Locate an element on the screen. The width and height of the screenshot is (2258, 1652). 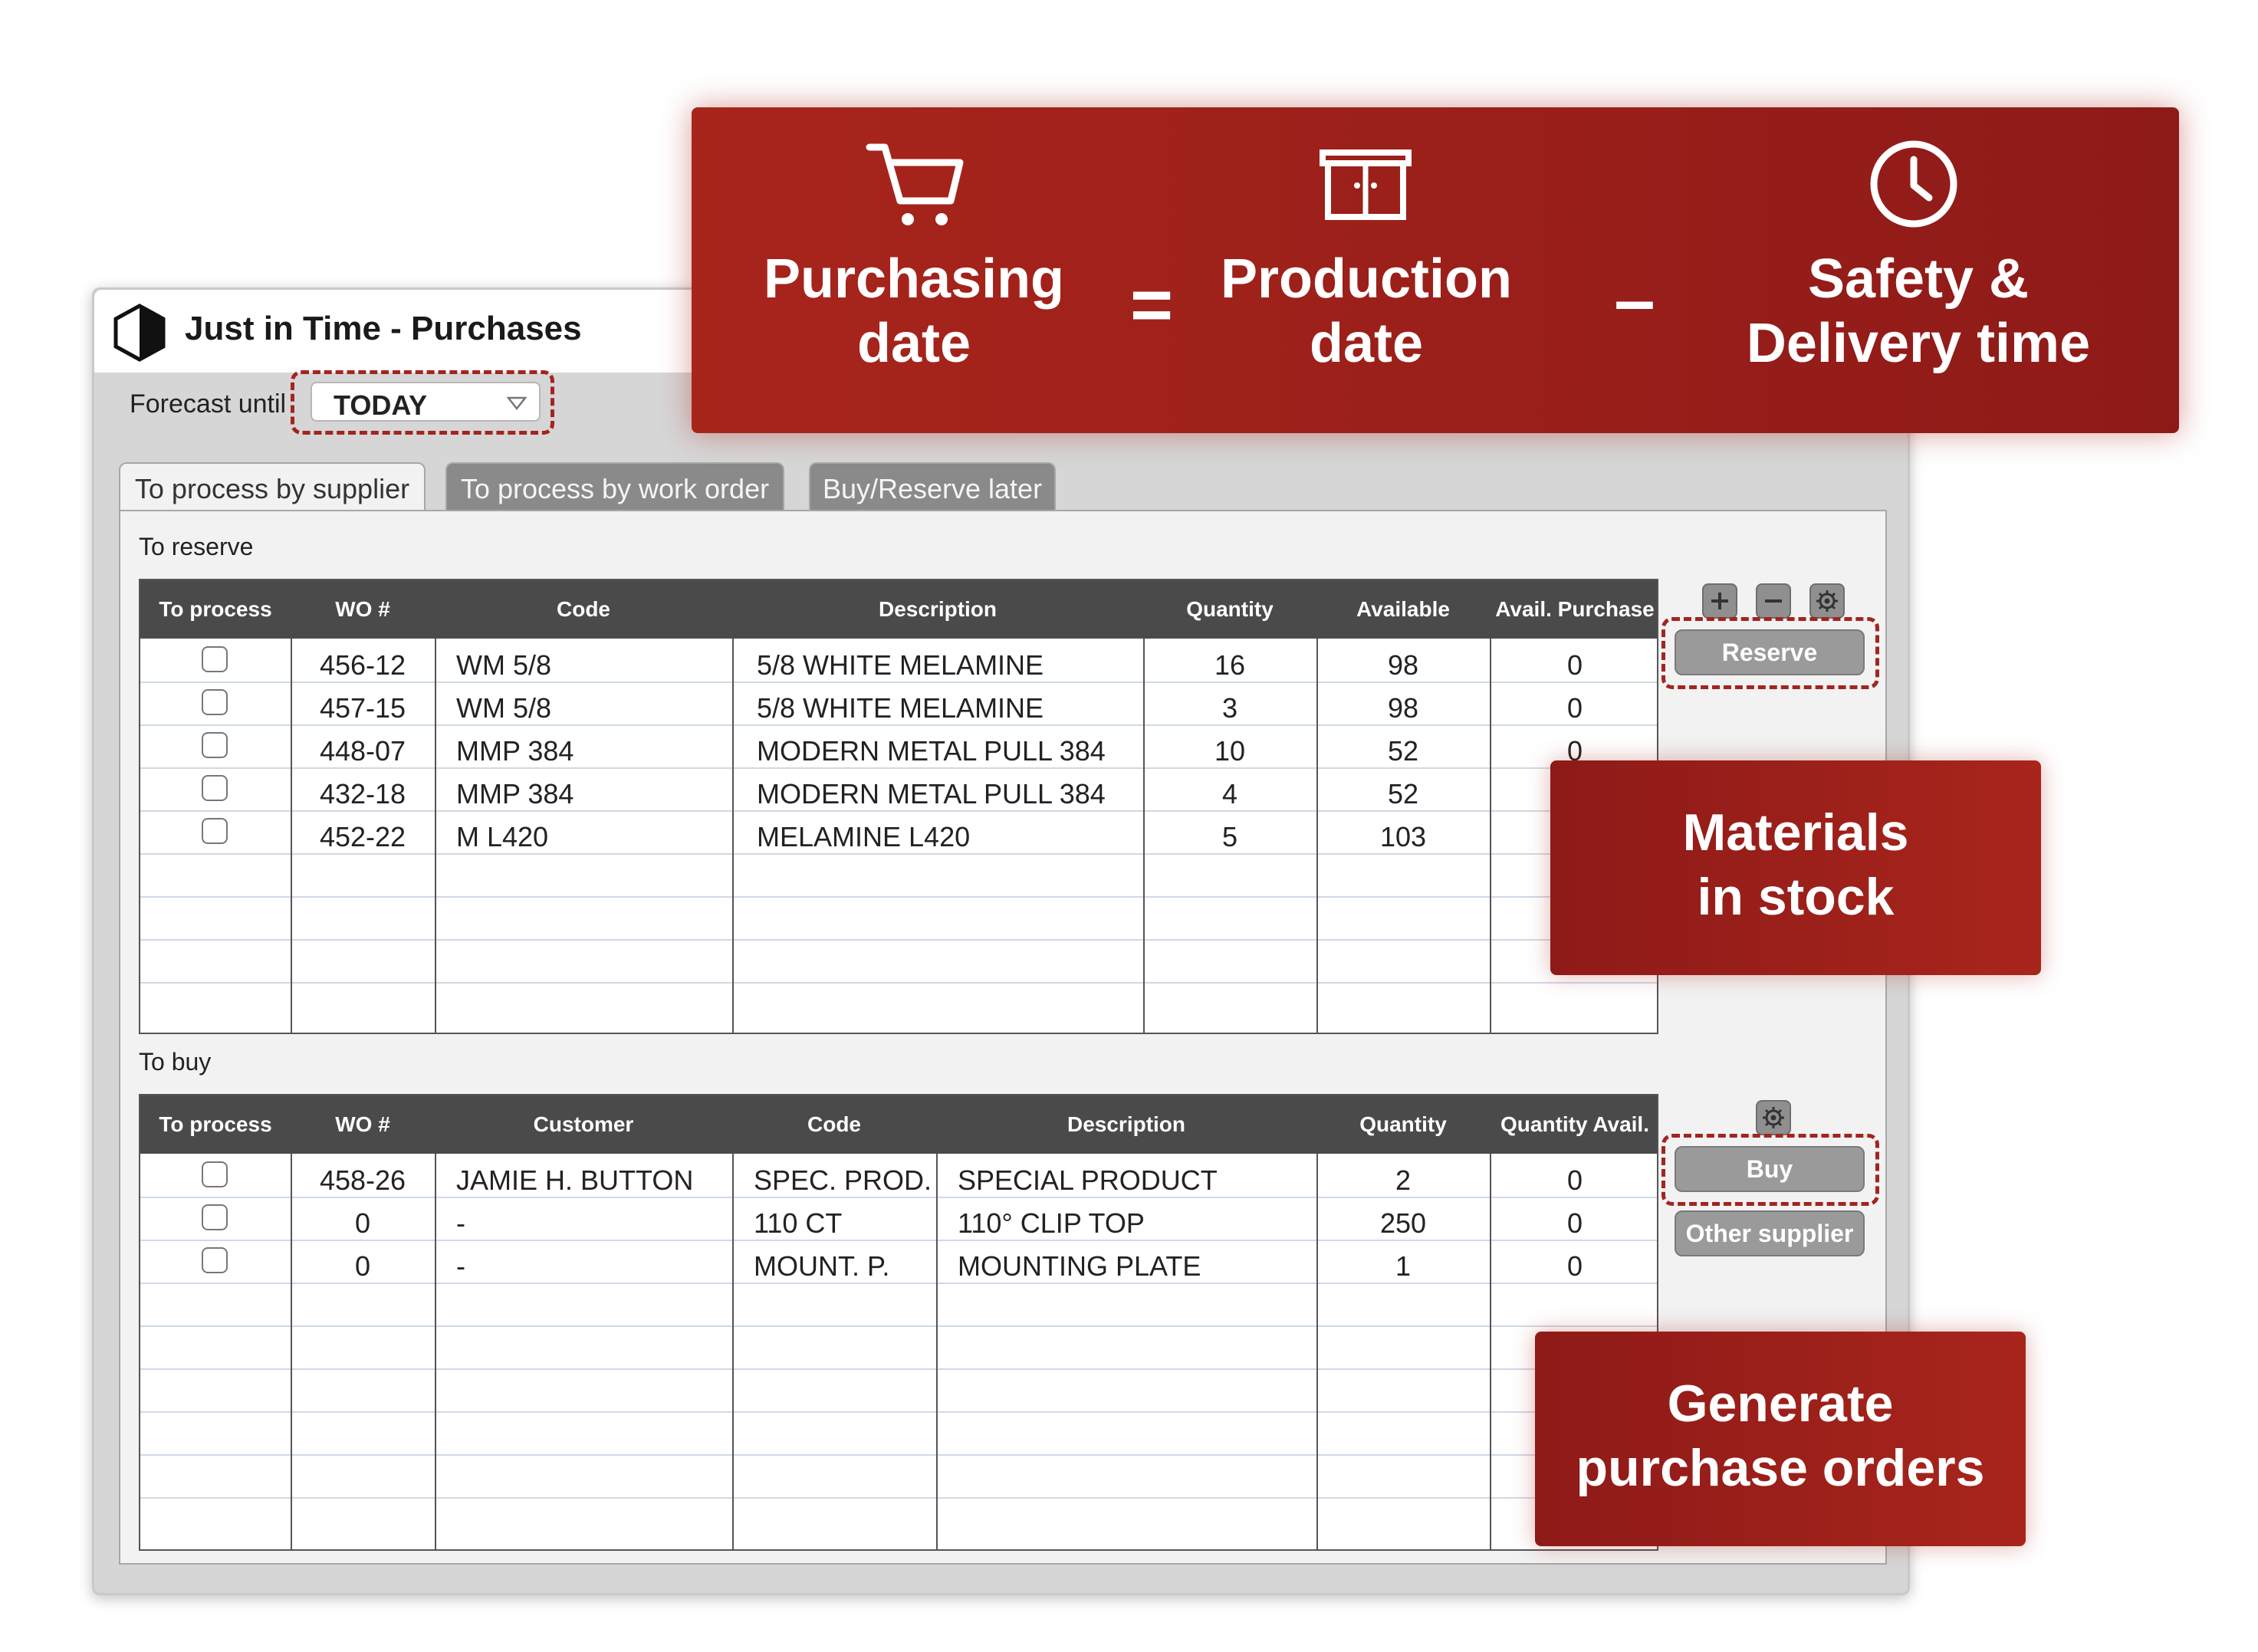
app-title: Just in Time - Purchases is located at coordinates (384, 328).